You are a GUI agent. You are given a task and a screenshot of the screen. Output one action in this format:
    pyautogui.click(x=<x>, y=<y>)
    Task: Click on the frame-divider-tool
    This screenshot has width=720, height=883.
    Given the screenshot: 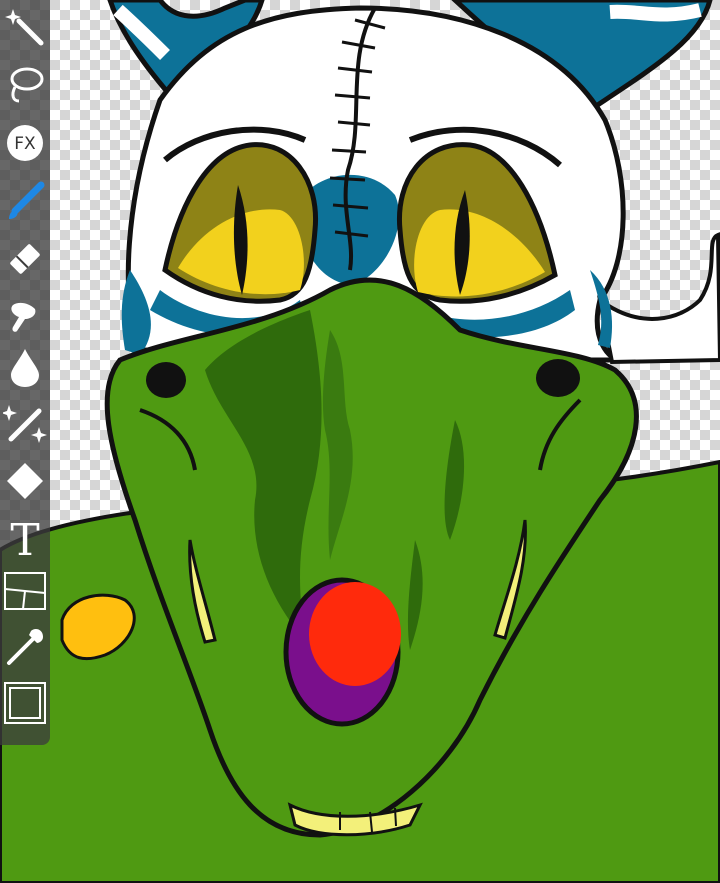 What is the action you would take?
    pyautogui.click(x=25, y=591)
    